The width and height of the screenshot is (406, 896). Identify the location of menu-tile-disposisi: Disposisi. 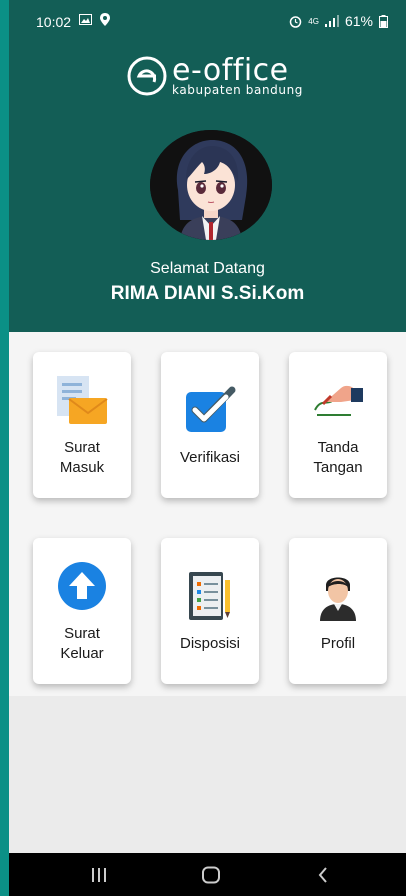
(210, 611).